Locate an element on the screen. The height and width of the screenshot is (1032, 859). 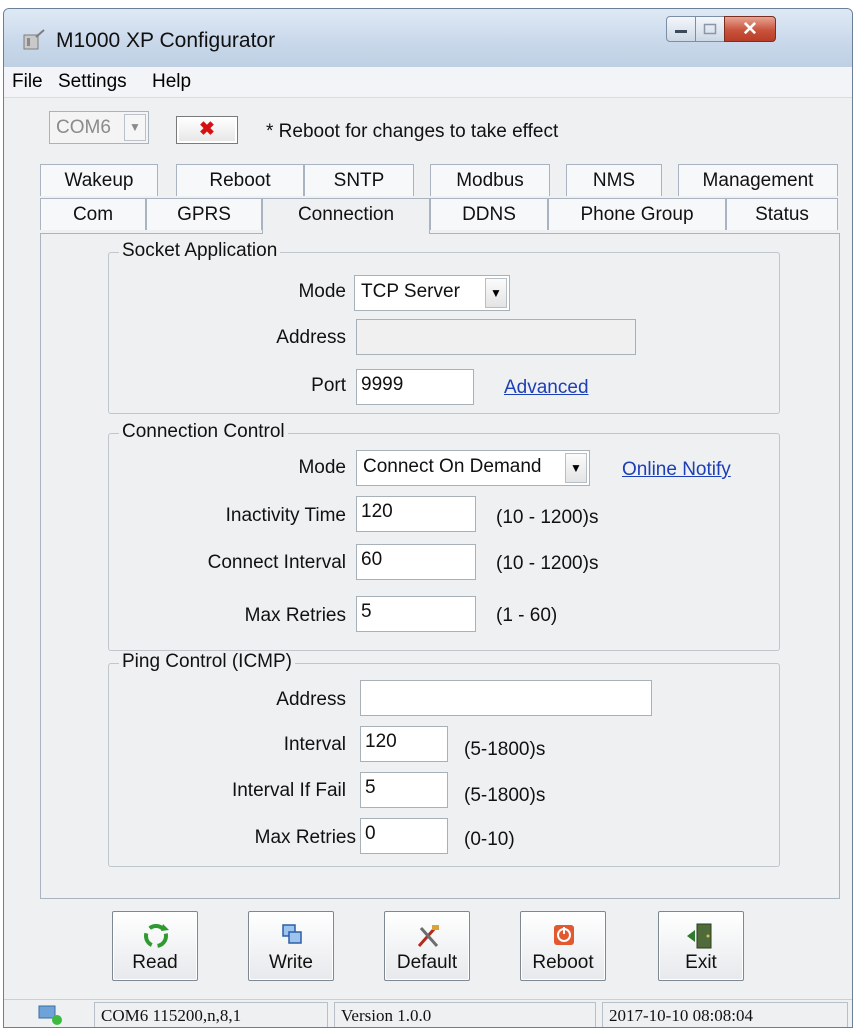
tab-ddns: DDNS is located at coordinates (489, 214).